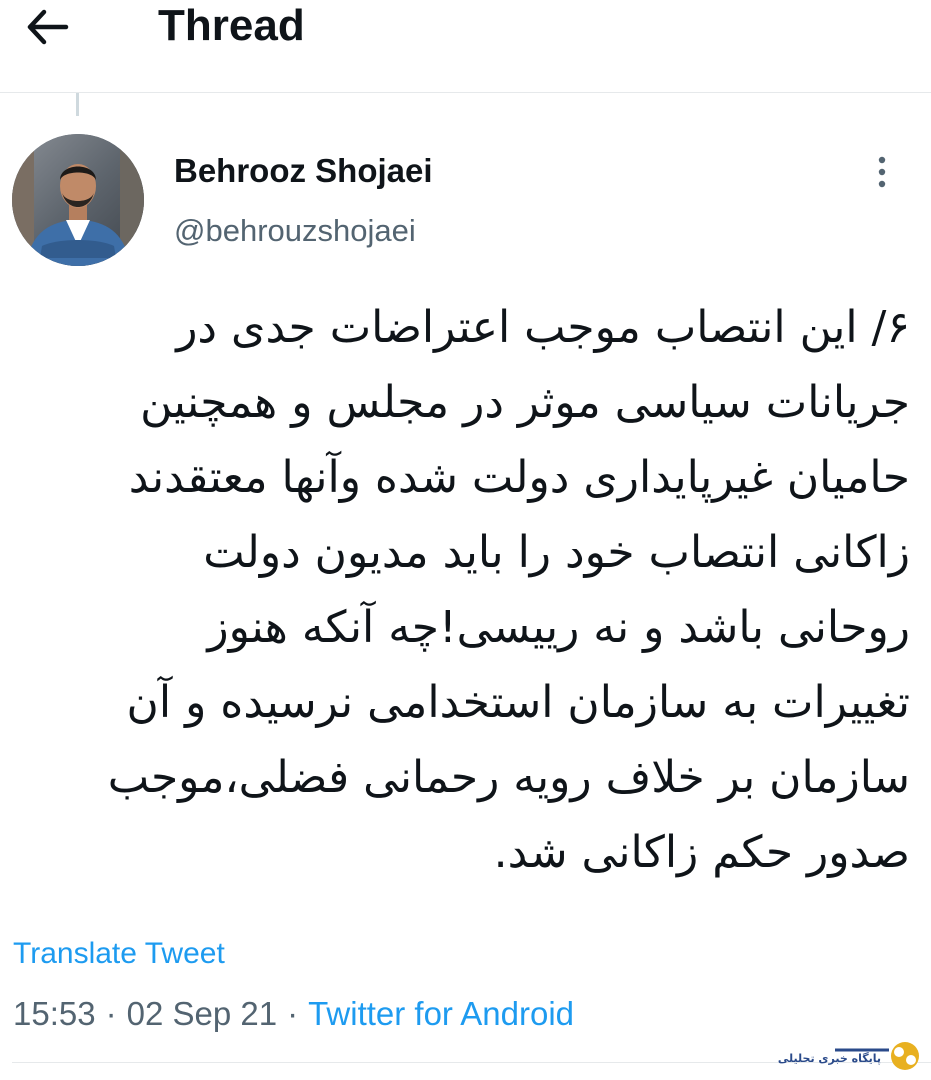  I want to click on more-options-button, so click(882, 174).